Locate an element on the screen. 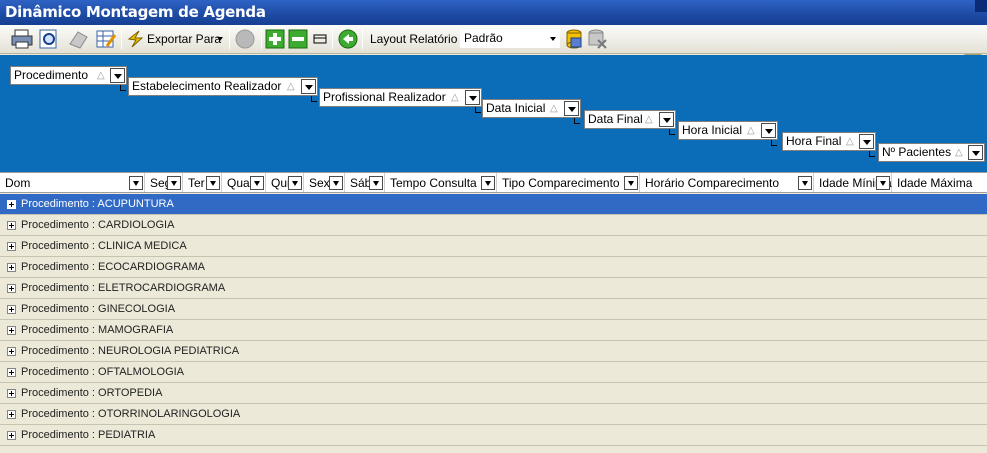  print-preview-icon is located at coordinates (49, 39).